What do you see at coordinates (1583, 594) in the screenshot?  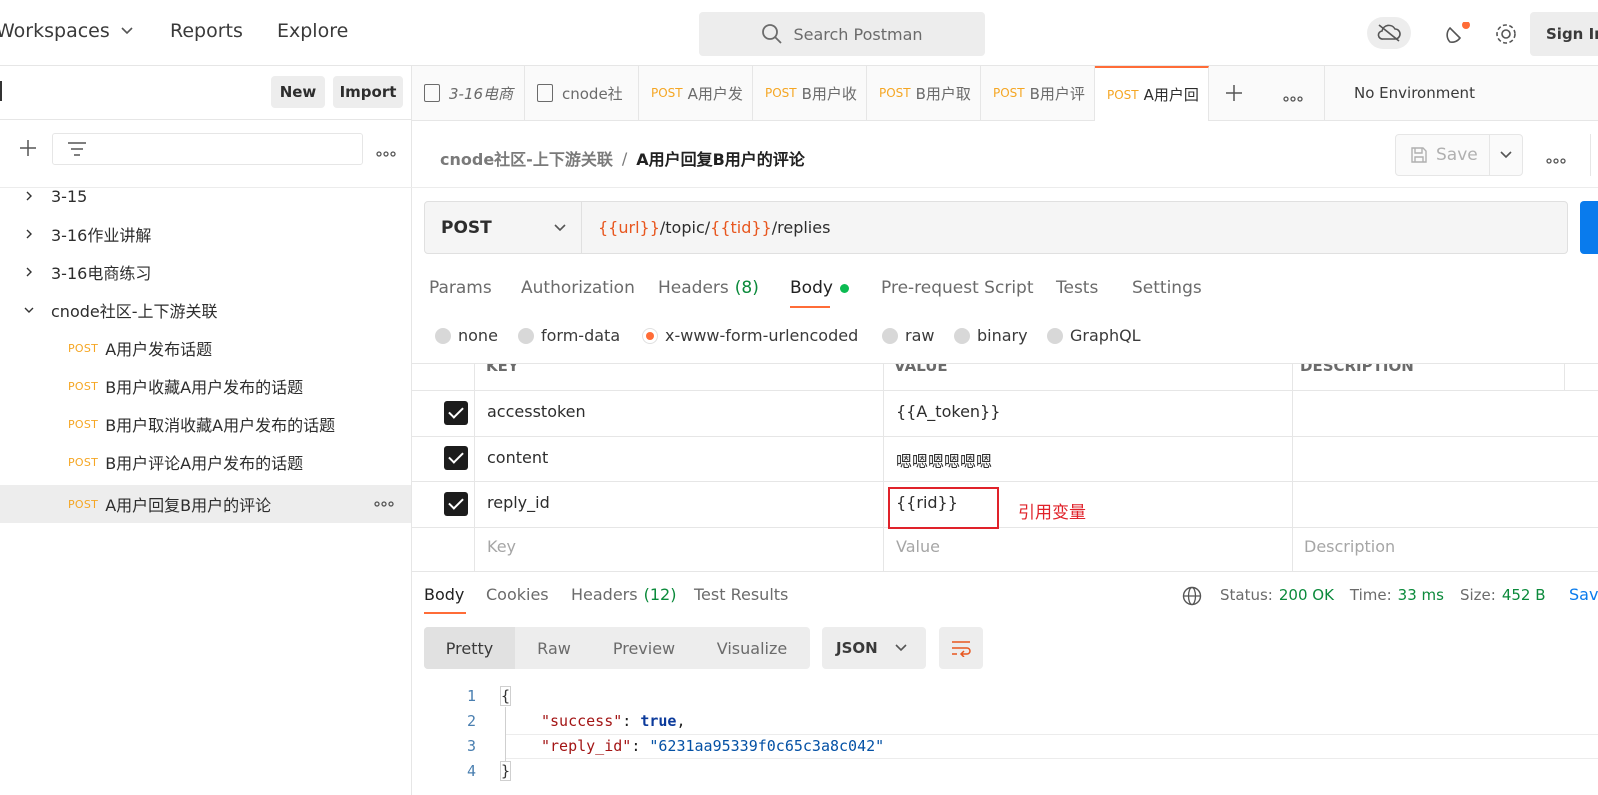 I see `save-response-button: Save` at bounding box center [1583, 594].